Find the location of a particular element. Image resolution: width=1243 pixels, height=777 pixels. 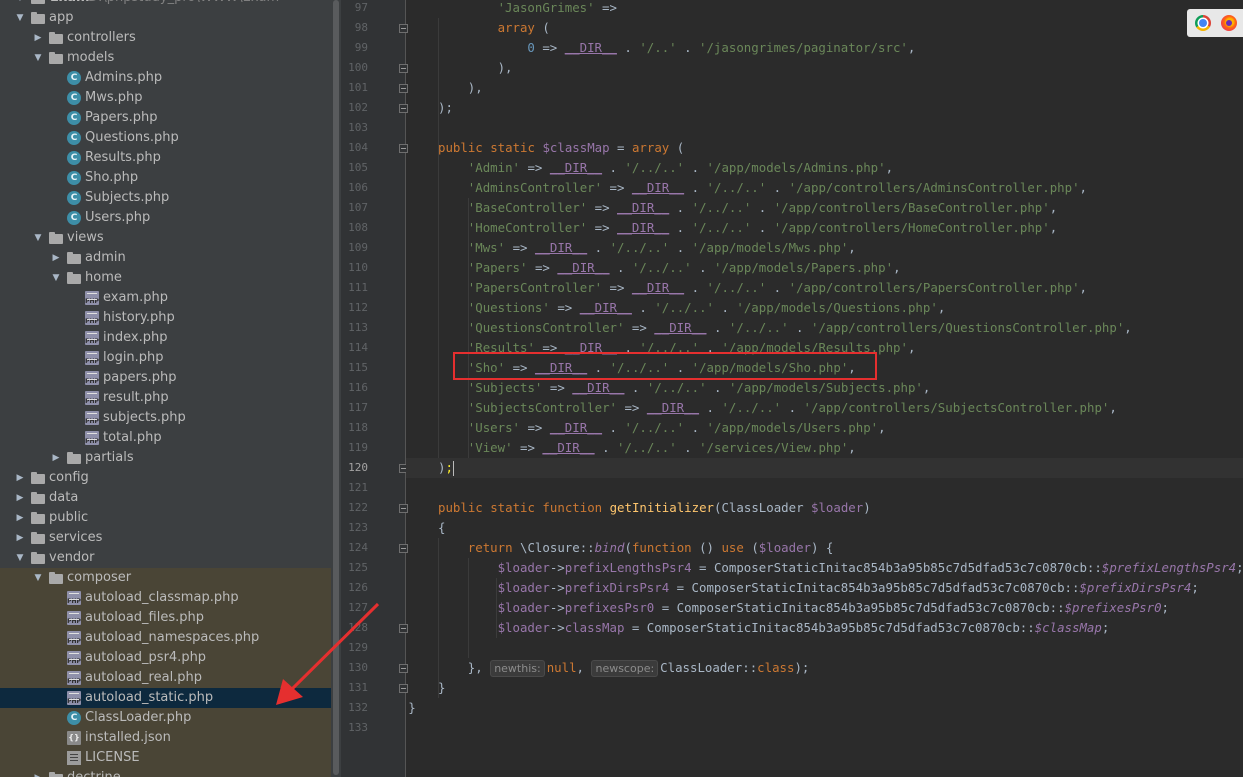

tree-item-login-php: PHP login.php is located at coordinates (170, 358).